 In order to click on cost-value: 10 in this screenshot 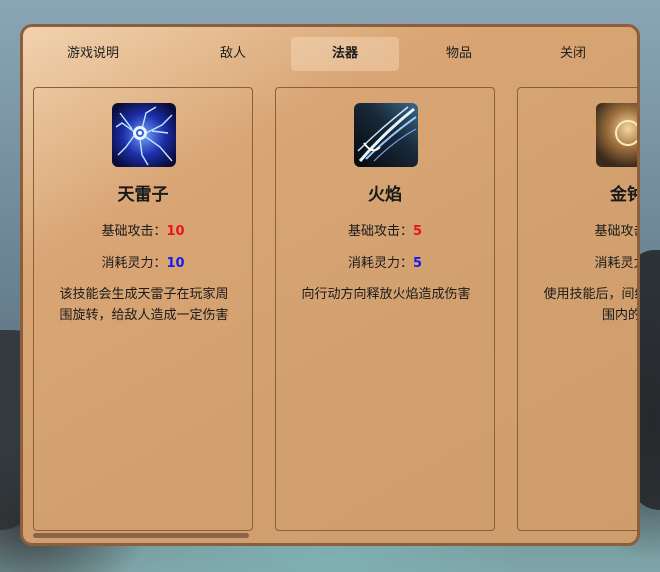, I will do `click(175, 263)`.